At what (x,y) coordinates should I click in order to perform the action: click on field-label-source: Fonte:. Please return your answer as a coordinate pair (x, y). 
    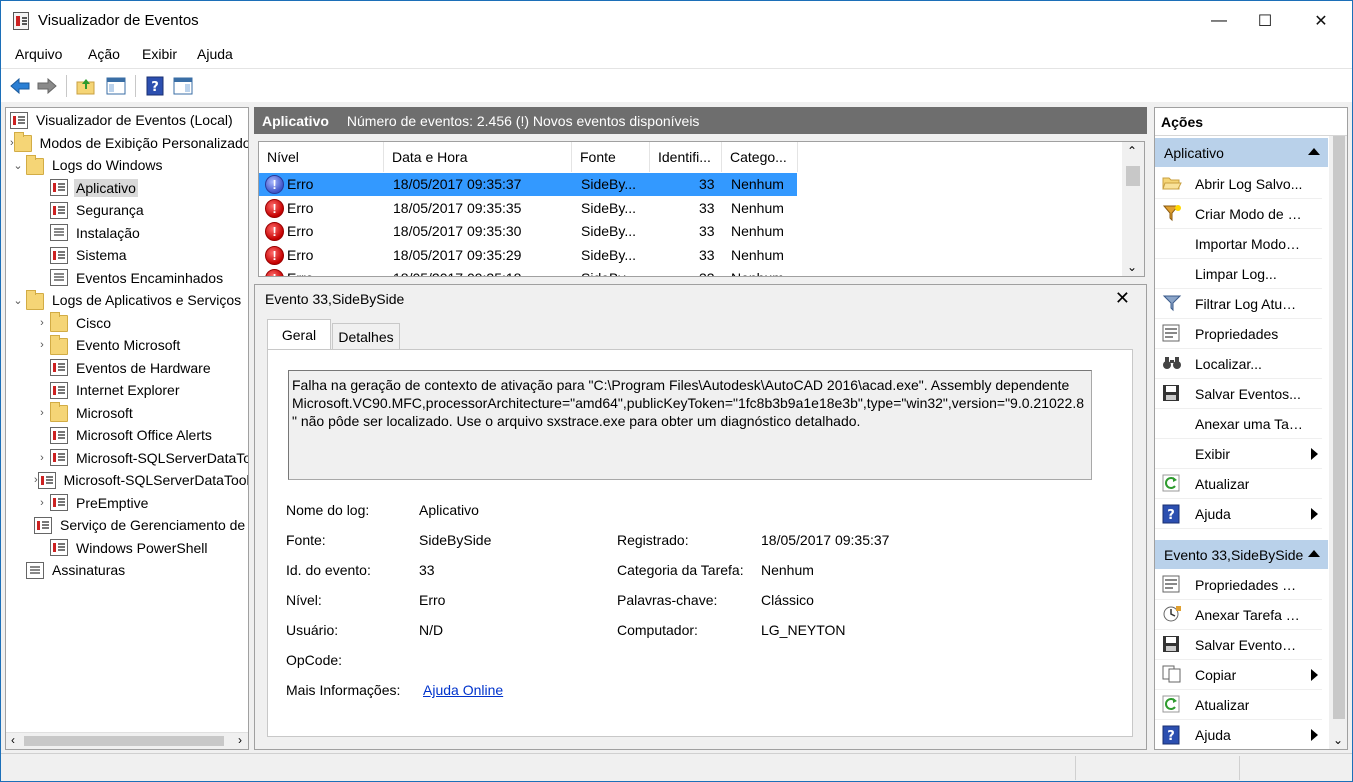
    Looking at the image, I should click on (306, 540).